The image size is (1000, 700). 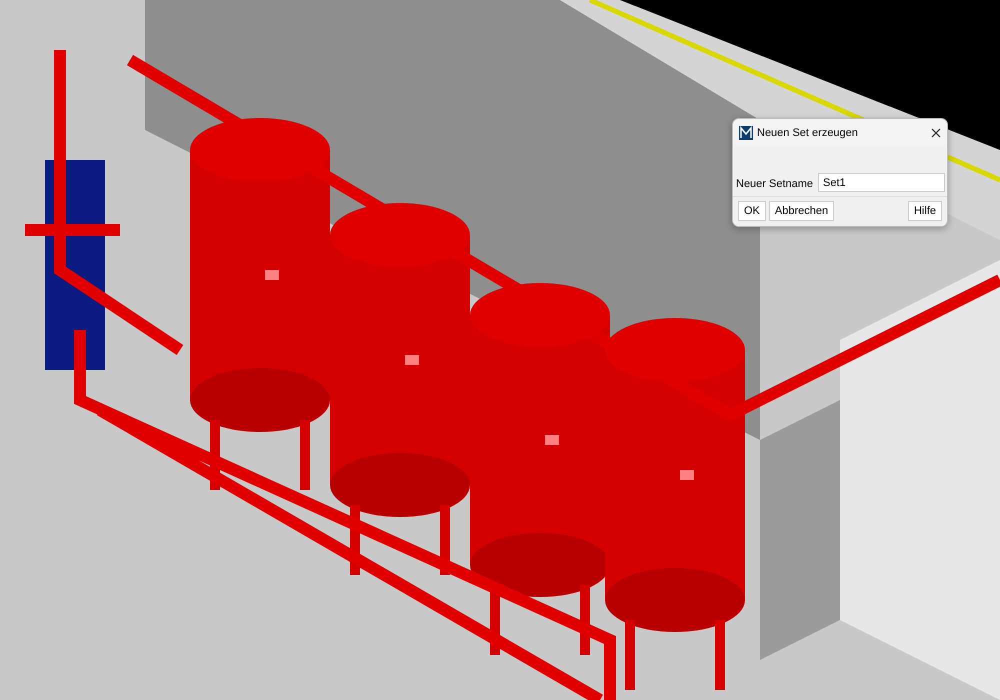 What do you see at coordinates (752, 211) in the screenshot?
I see `dialog-button: OK` at bounding box center [752, 211].